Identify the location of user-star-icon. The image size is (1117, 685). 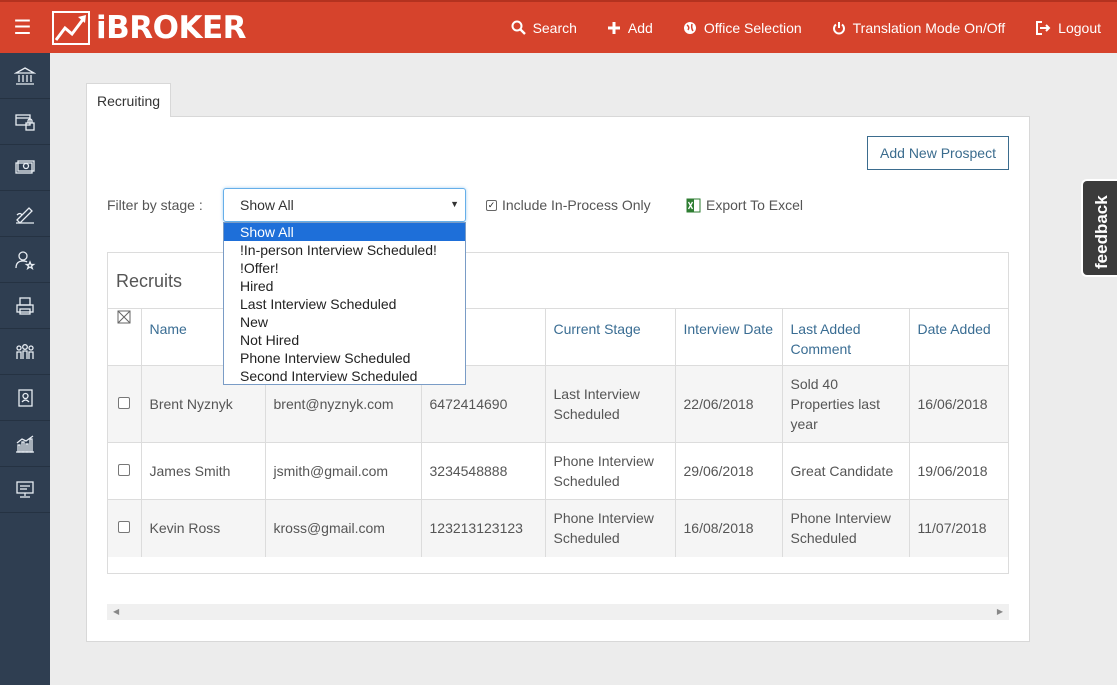
(25, 260).